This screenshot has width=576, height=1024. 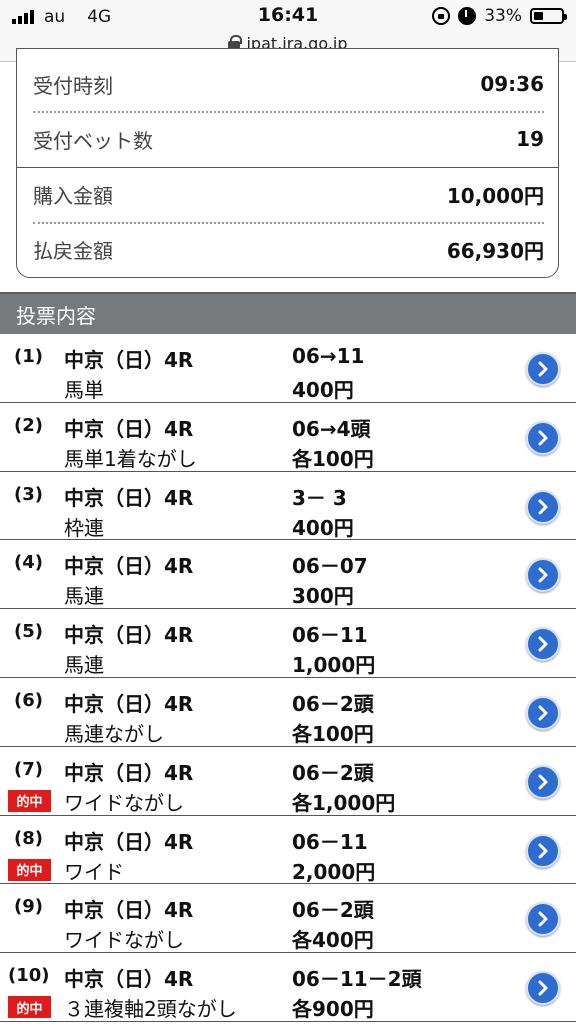 What do you see at coordinates (334, 665) in the screenshot?
I see `bet-amount: 1,000円` at bounding box center [334, 665].